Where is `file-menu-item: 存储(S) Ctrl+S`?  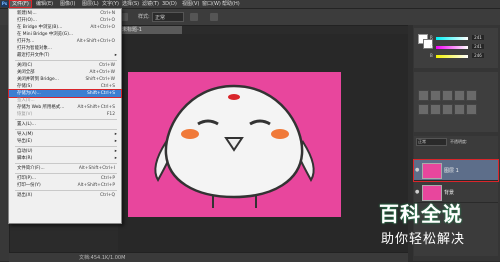
file-menu-item: 存储(S) Ctrl+S is located at coordinates (65, 86).